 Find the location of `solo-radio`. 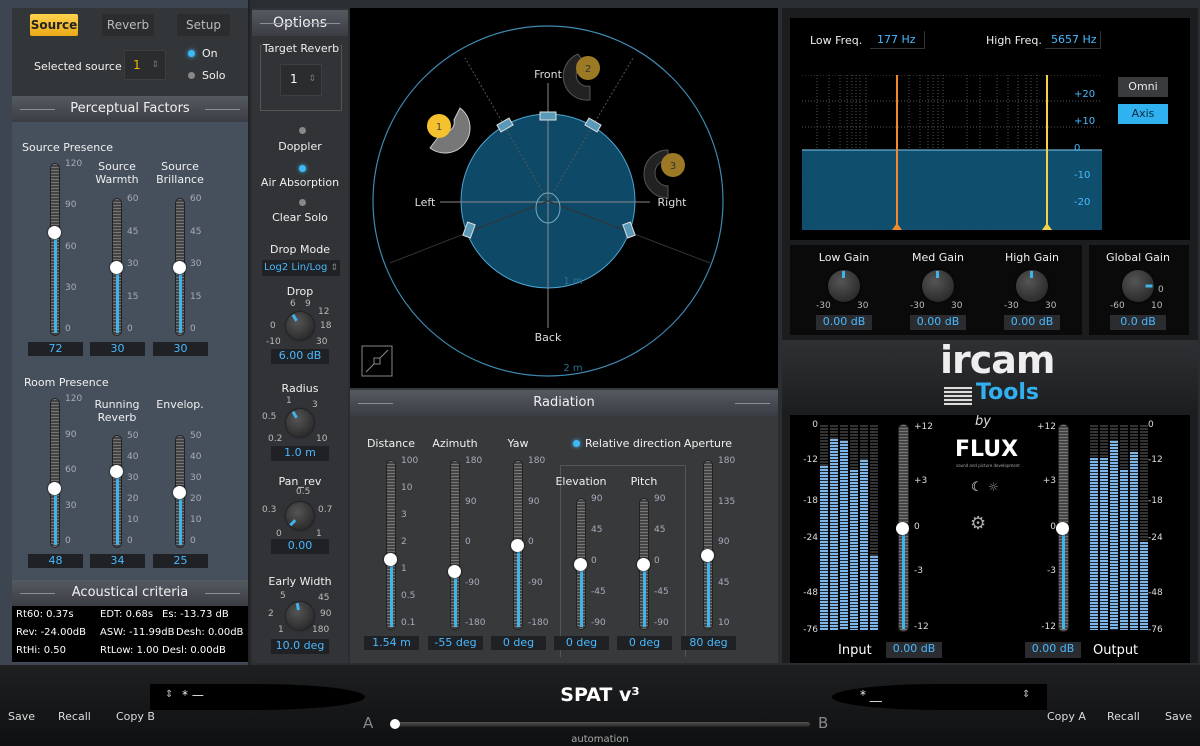

solo-radio is located at coordinates (191, 75).